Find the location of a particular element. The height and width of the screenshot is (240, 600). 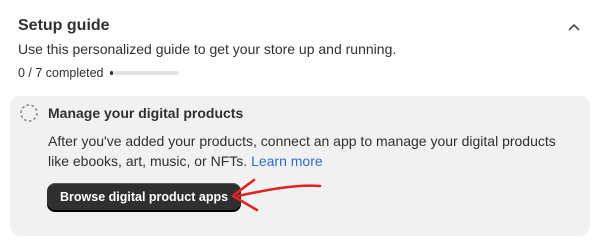

learn-more-link: Learn more is located at coordinates (287, 161).